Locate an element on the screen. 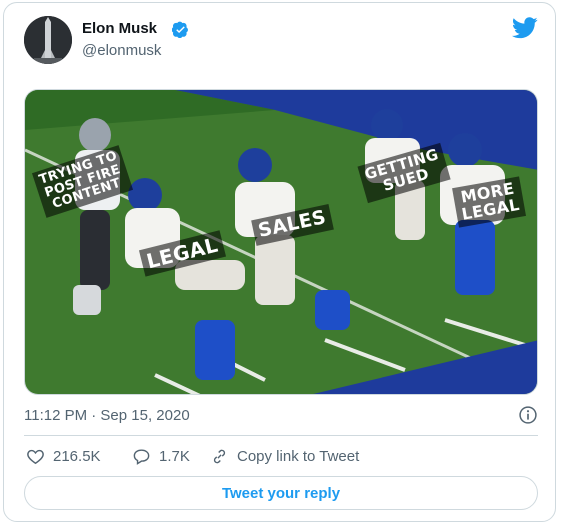 The image size is (561, 527). rocket-avatar-icon is located at coordinates (48, 40).